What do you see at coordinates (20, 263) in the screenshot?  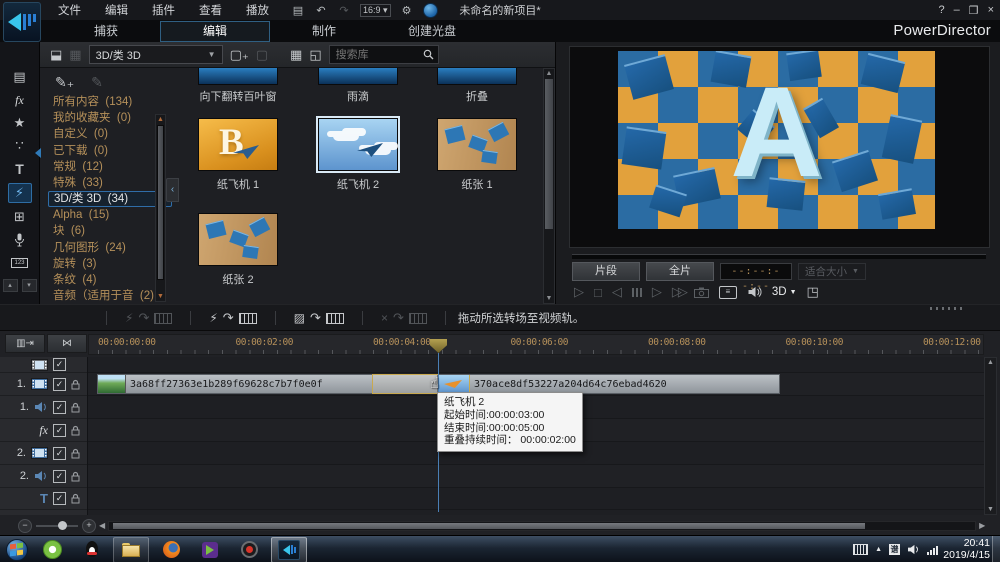 I see `chapter-room-icon: 123` at bounding box center [20, 263].